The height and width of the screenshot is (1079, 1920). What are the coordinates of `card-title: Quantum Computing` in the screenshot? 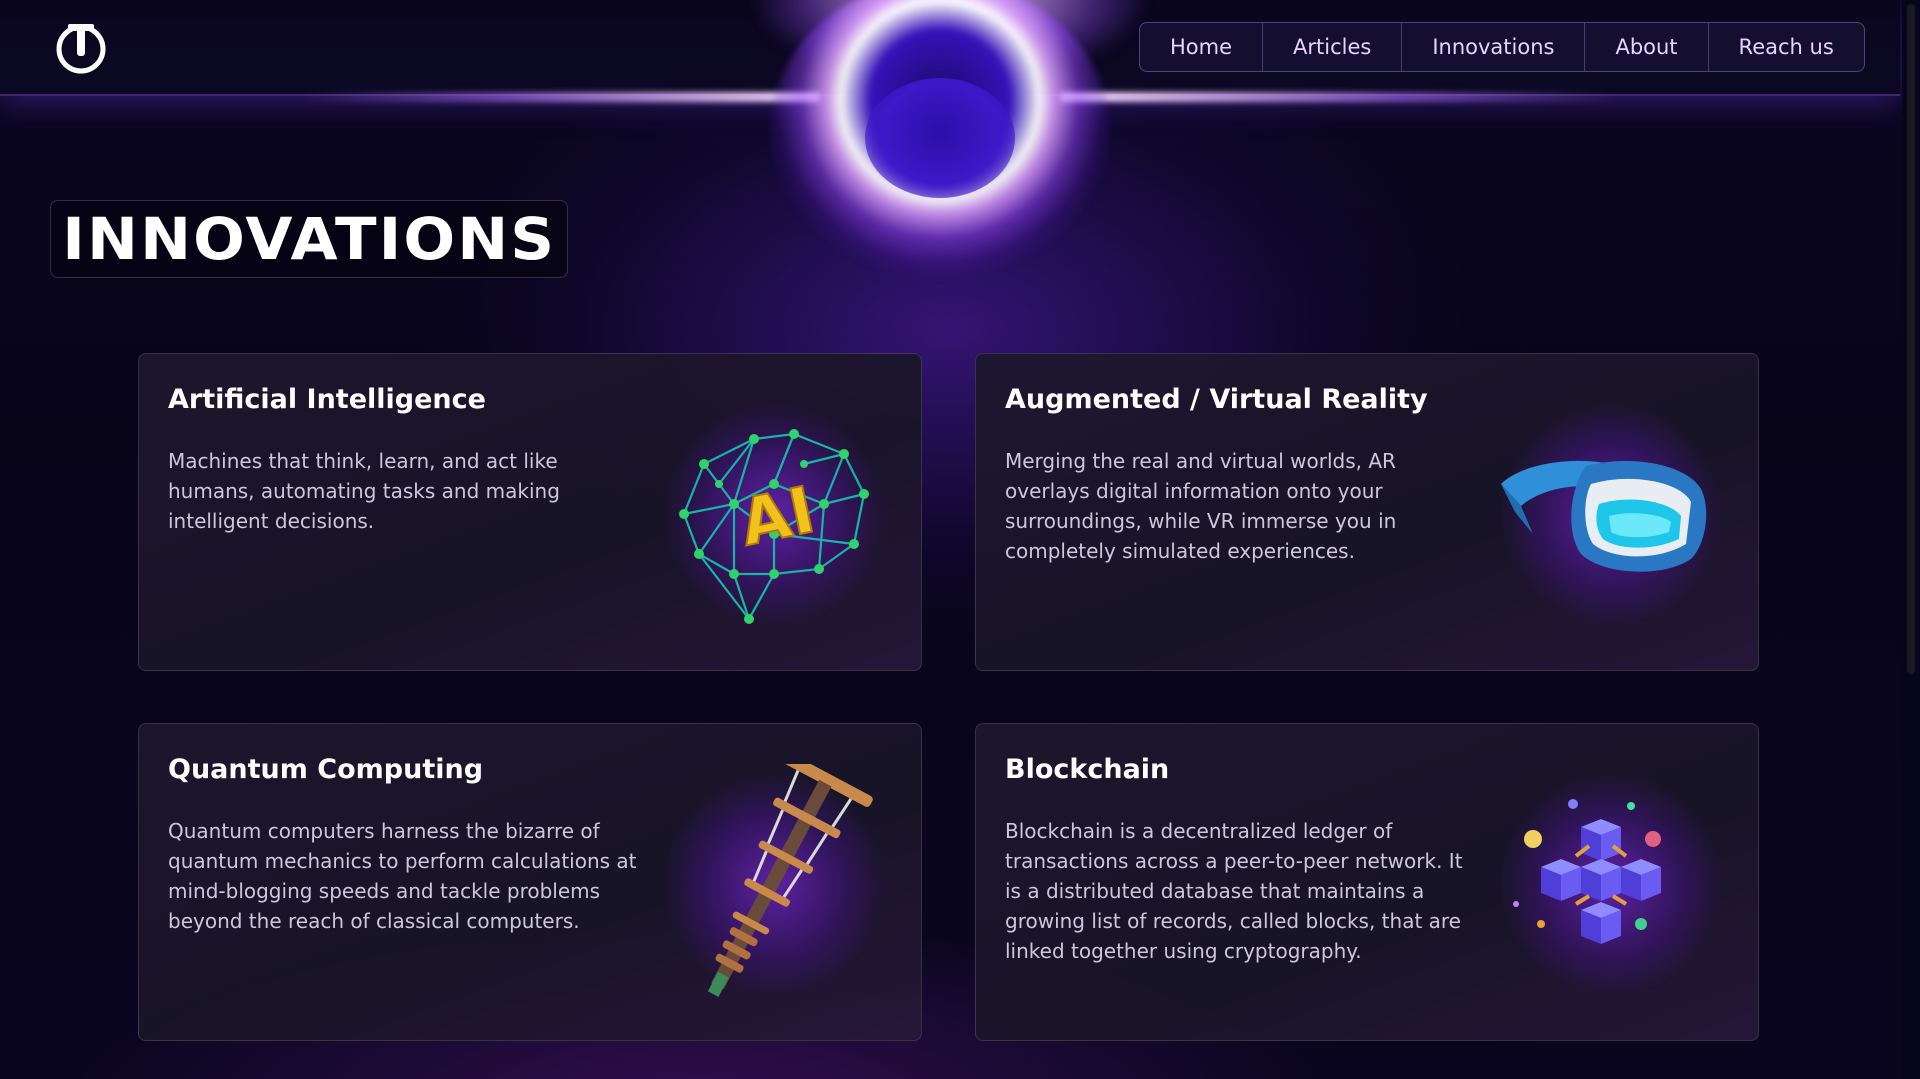 It's located at (326, 769).